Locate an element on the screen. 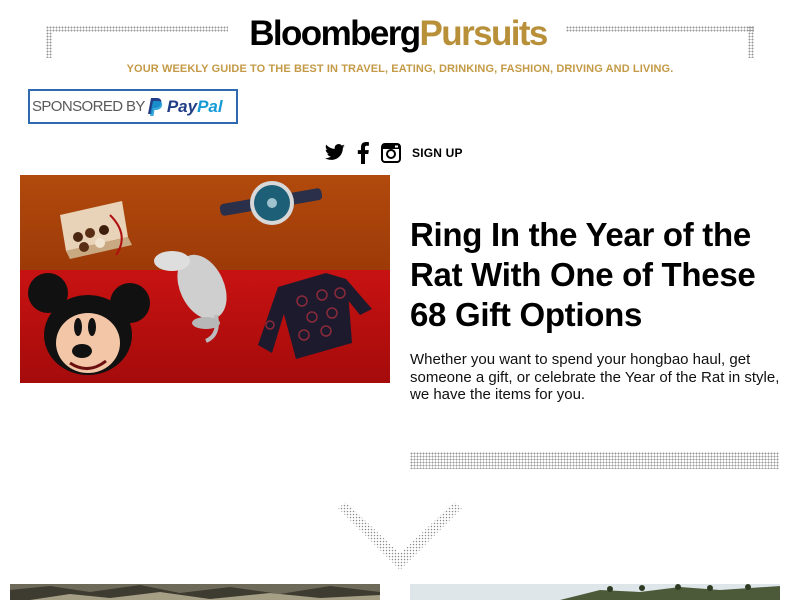 This screenshot has width=800, height=600. instagram-icon is located at coordinates (391, 153).